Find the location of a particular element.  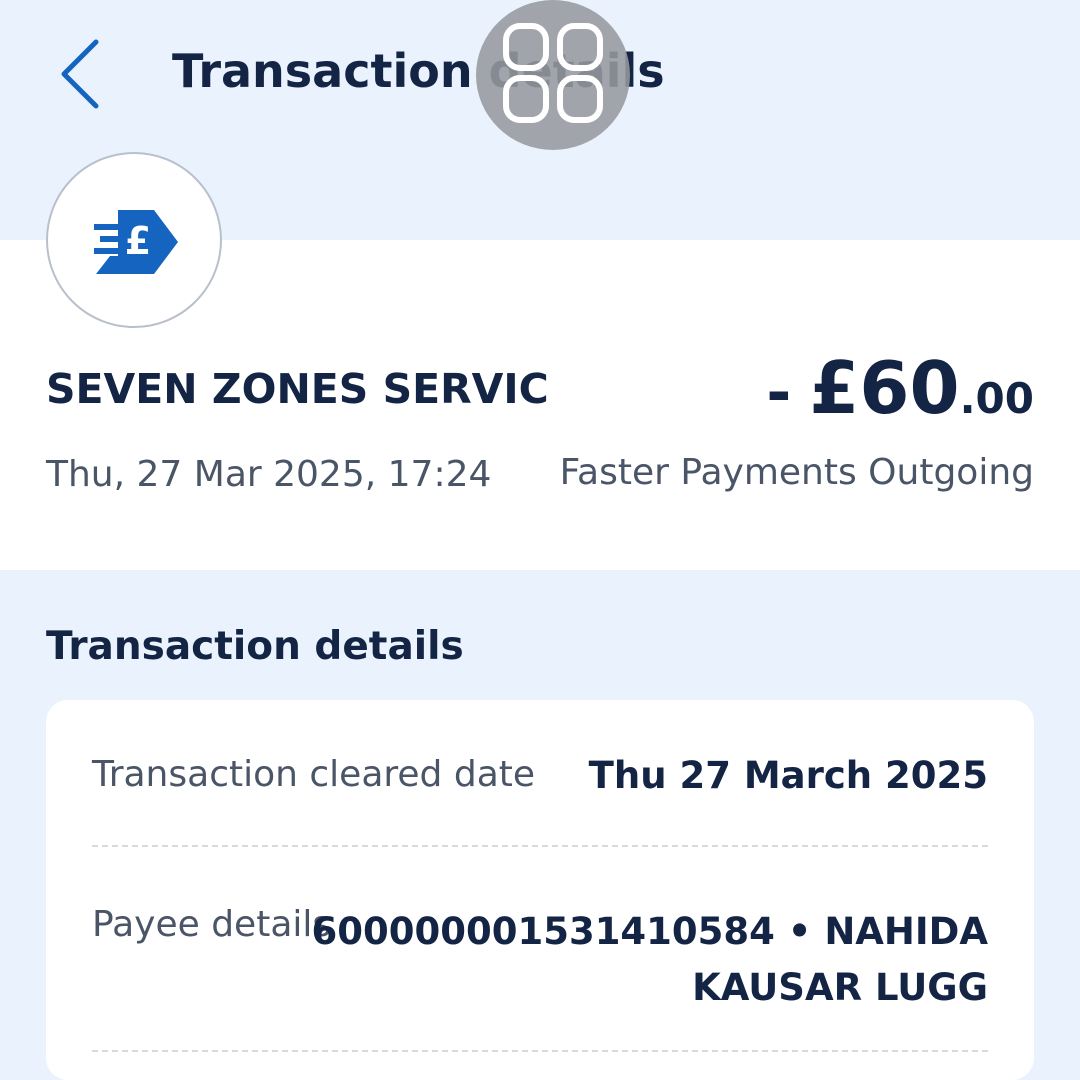

screen-overlay-icon is located at coordinates (553, 75).